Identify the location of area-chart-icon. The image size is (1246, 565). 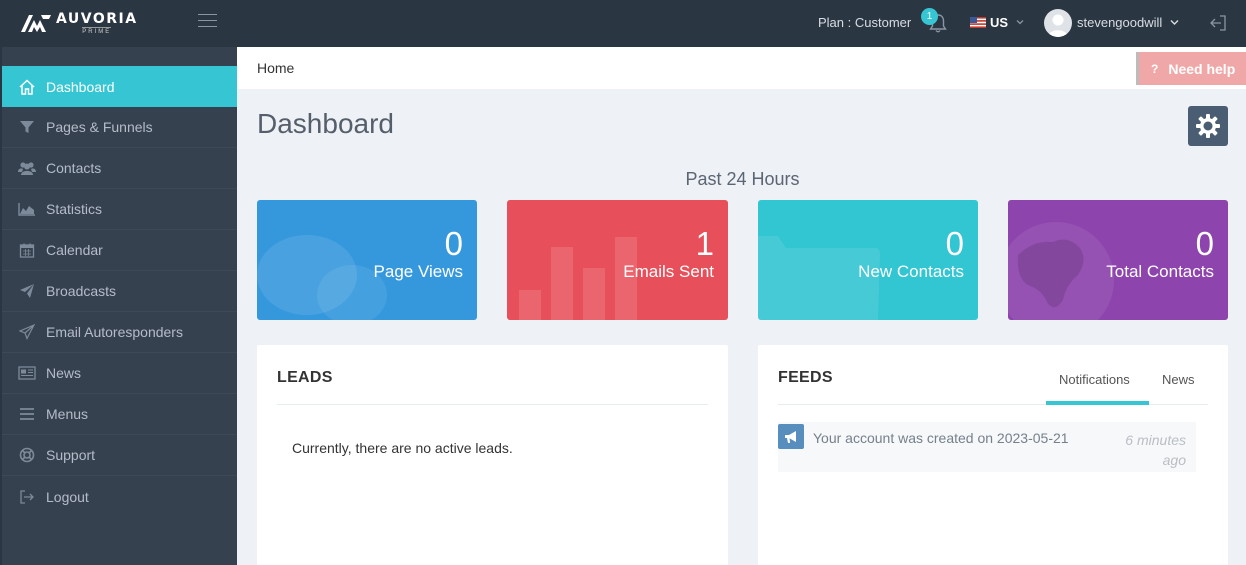
(27, 209).